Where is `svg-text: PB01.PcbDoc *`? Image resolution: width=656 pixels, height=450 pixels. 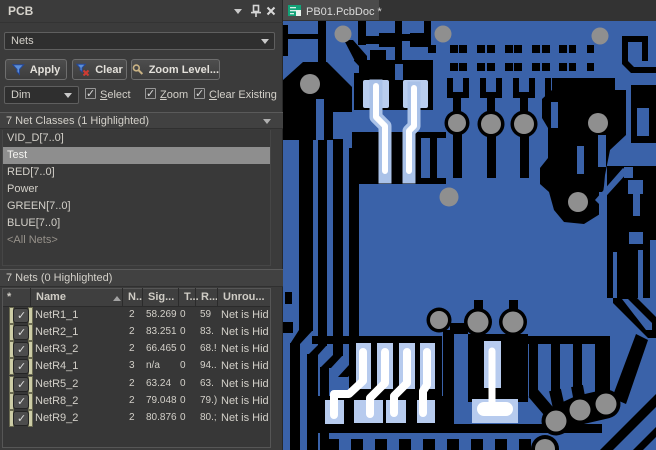
svg-text: PB01.PcbDoc * is located at coordinates (344, 12).